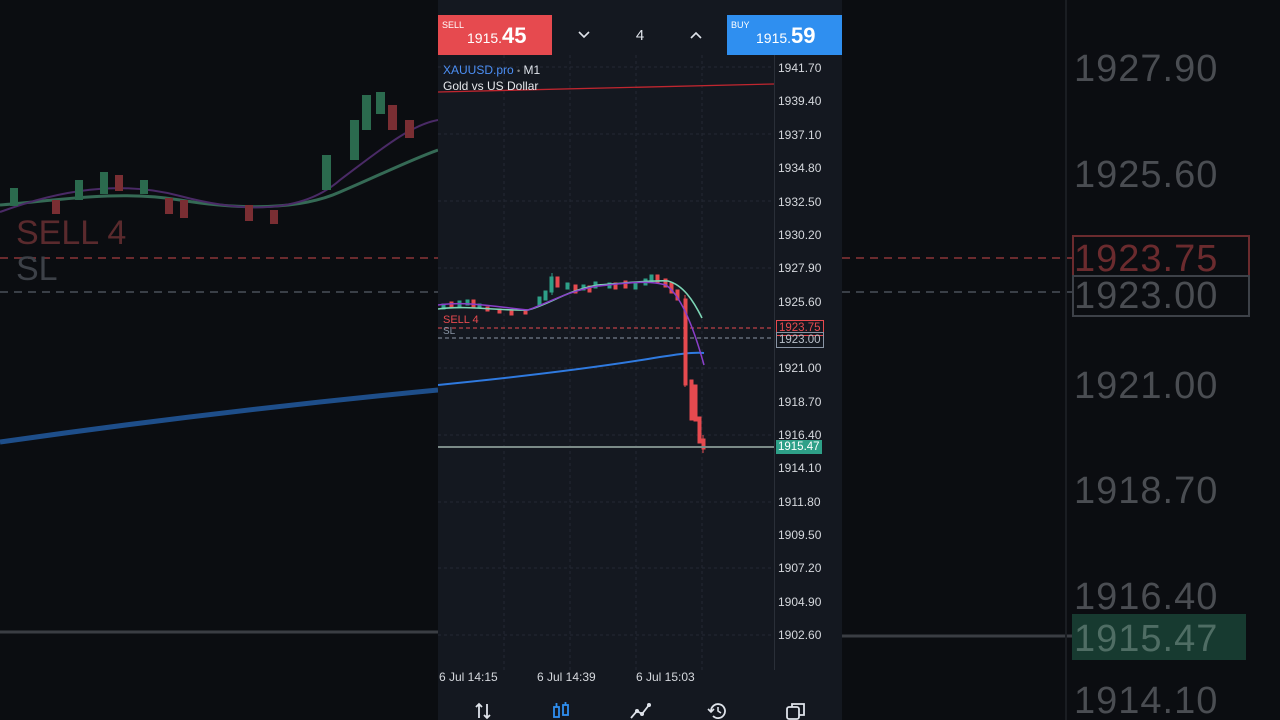  What do you see at coordinates (800, 468) in the screenshot?
I see `price-tick: 1914.10` at bounding box center [800, 468].